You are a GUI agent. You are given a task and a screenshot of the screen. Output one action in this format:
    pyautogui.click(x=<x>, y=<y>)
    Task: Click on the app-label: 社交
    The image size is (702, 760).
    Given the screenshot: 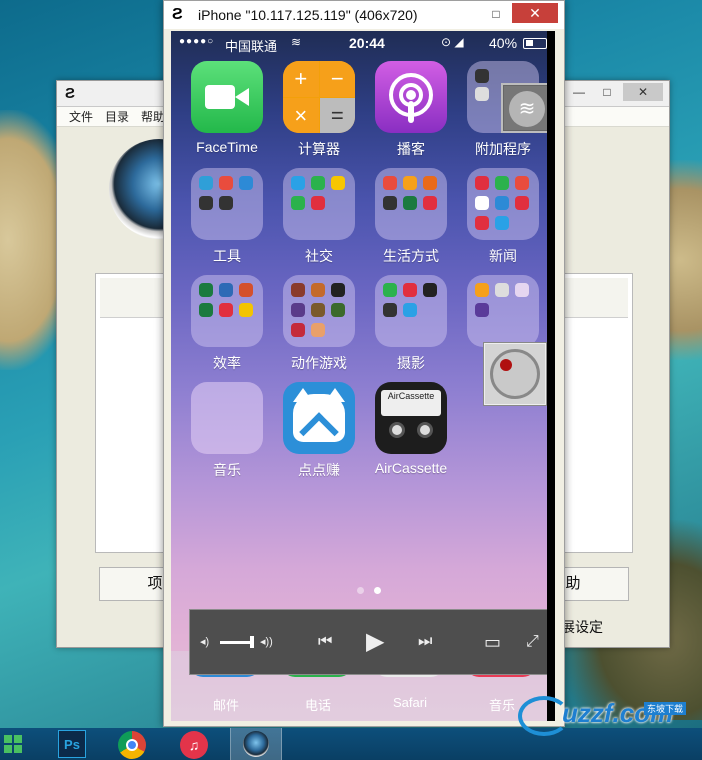 What is the action you would take?
    pyautogui.click(x=319, y=256)
    